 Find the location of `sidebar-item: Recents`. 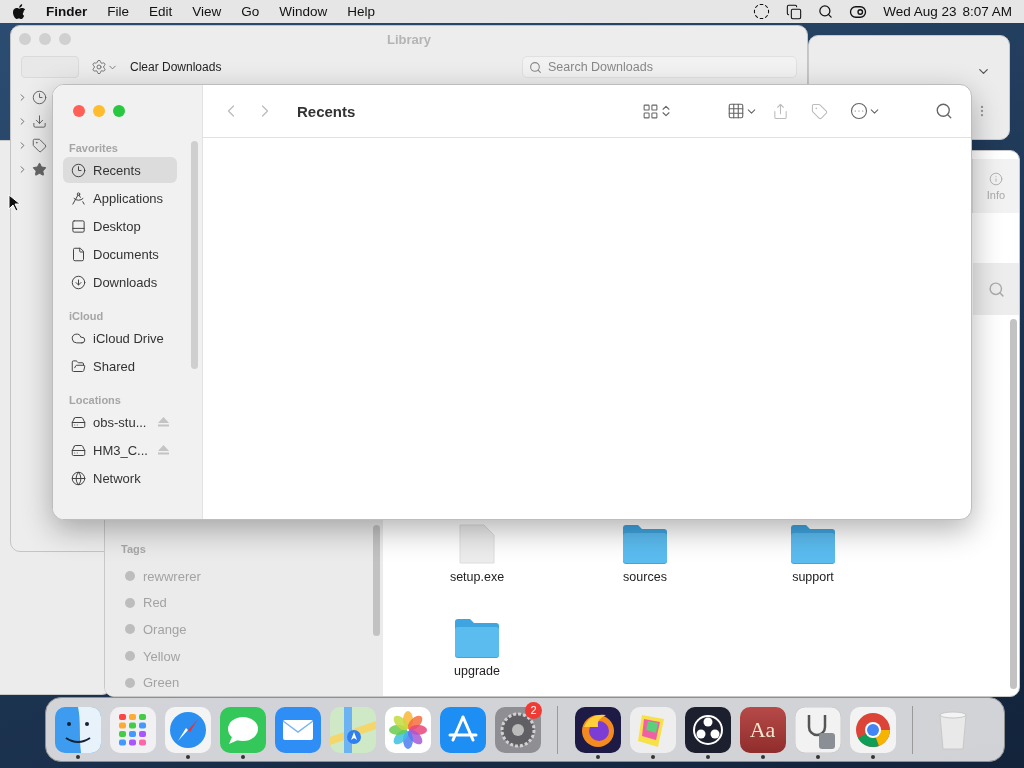

sidebar-item: Recents is located at coordinates (120, 170).